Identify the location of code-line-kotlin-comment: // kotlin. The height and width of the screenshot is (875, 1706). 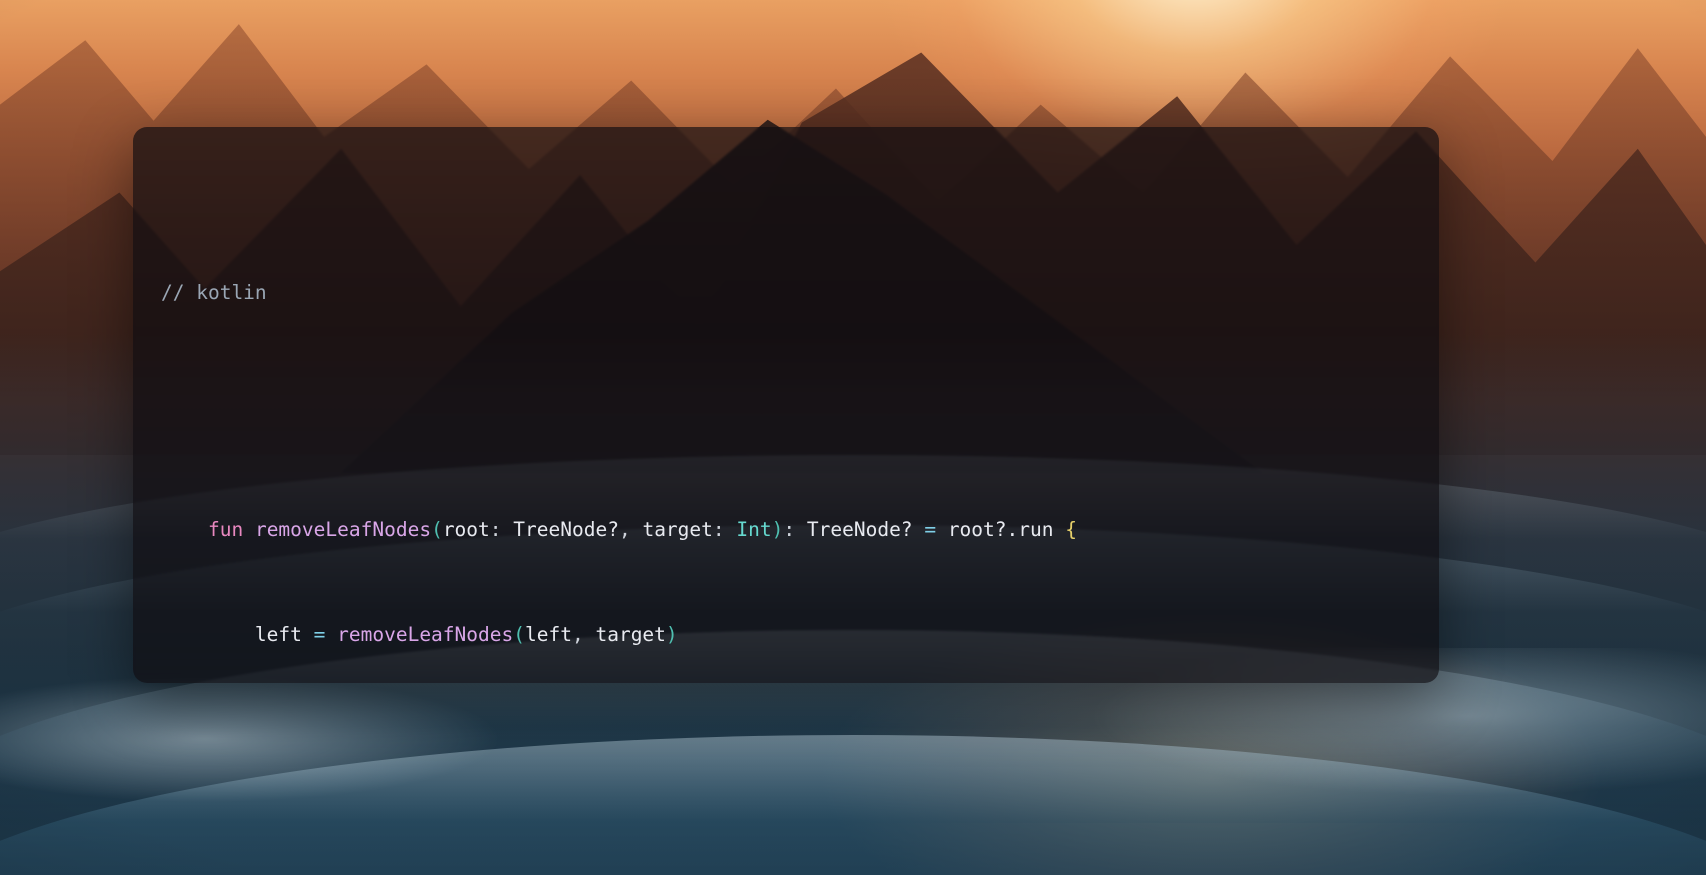
(800, 293).